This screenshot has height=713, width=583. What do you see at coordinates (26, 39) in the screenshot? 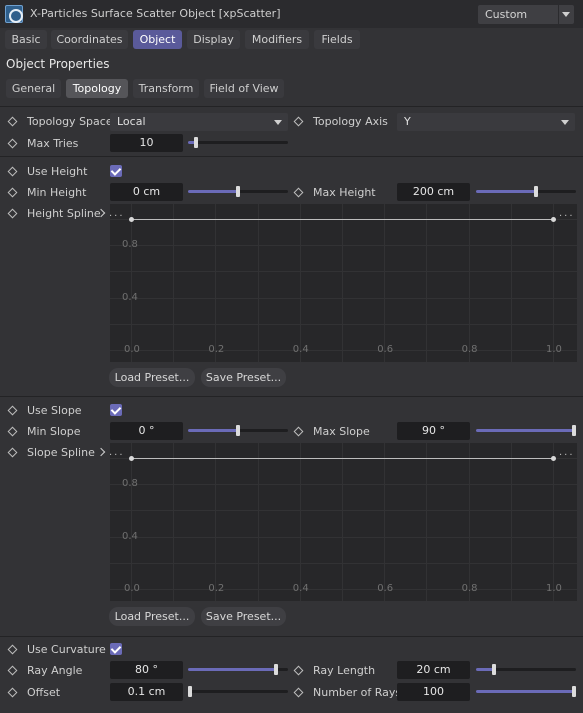
I see `tab-basic: Basic` at bounding box center [26, 39].